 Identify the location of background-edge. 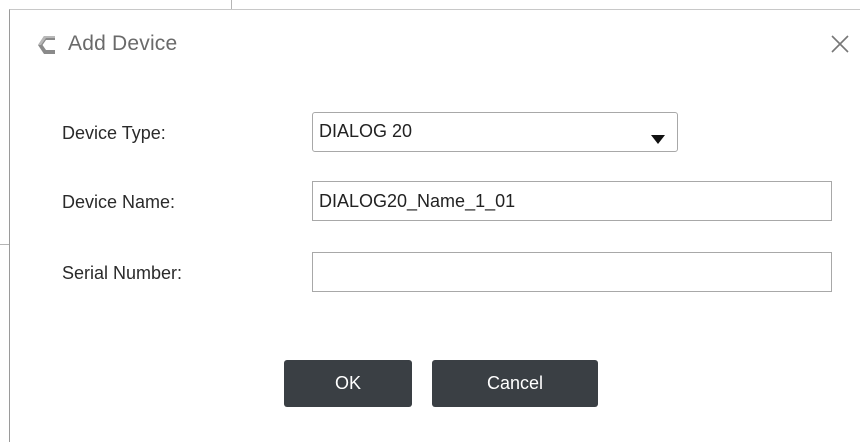
(4, 244).